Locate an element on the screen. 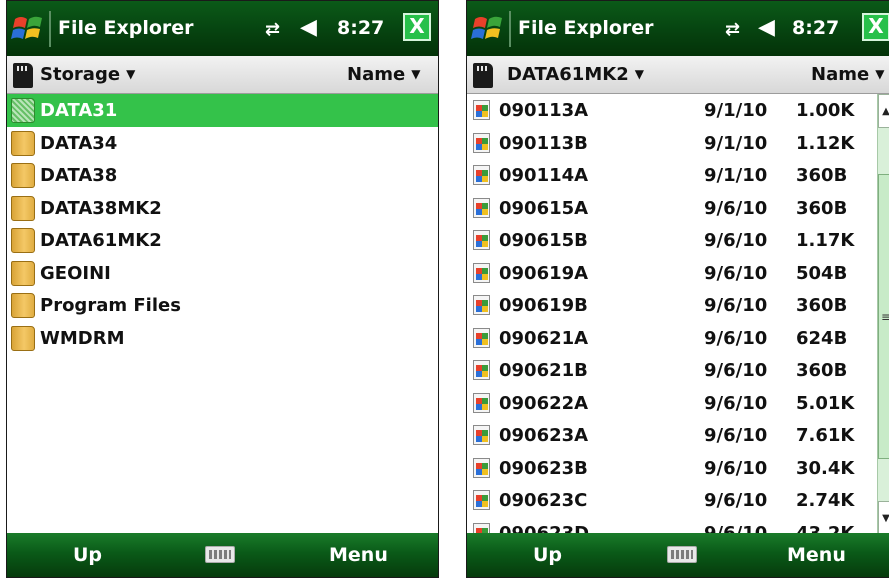 The width and height of the screenshot is (889, 578). file-name: 090113B is located at coordinates (543, 143).